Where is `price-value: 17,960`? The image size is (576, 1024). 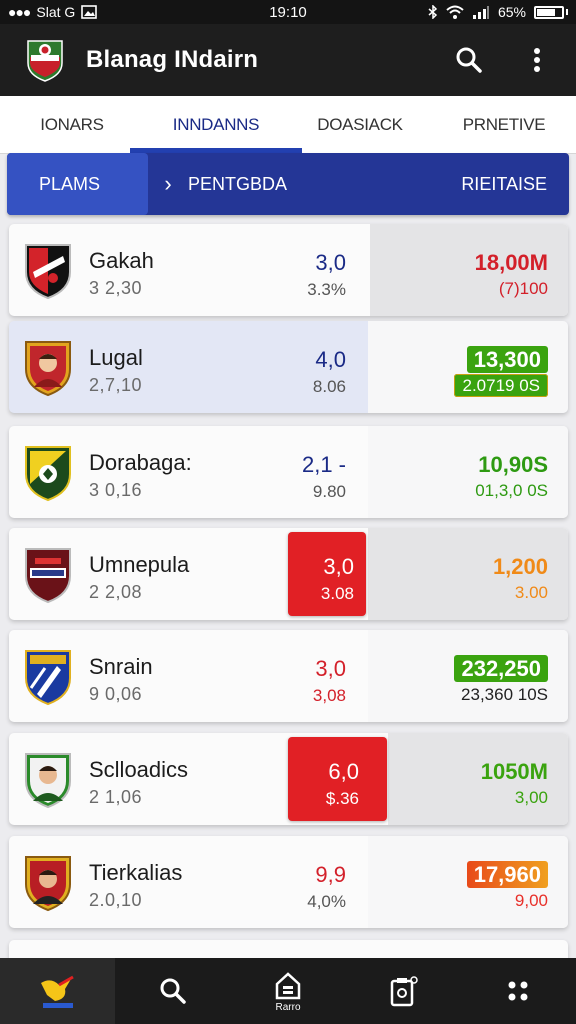 price-value: 17,960 is located at coordinates (507, 874).